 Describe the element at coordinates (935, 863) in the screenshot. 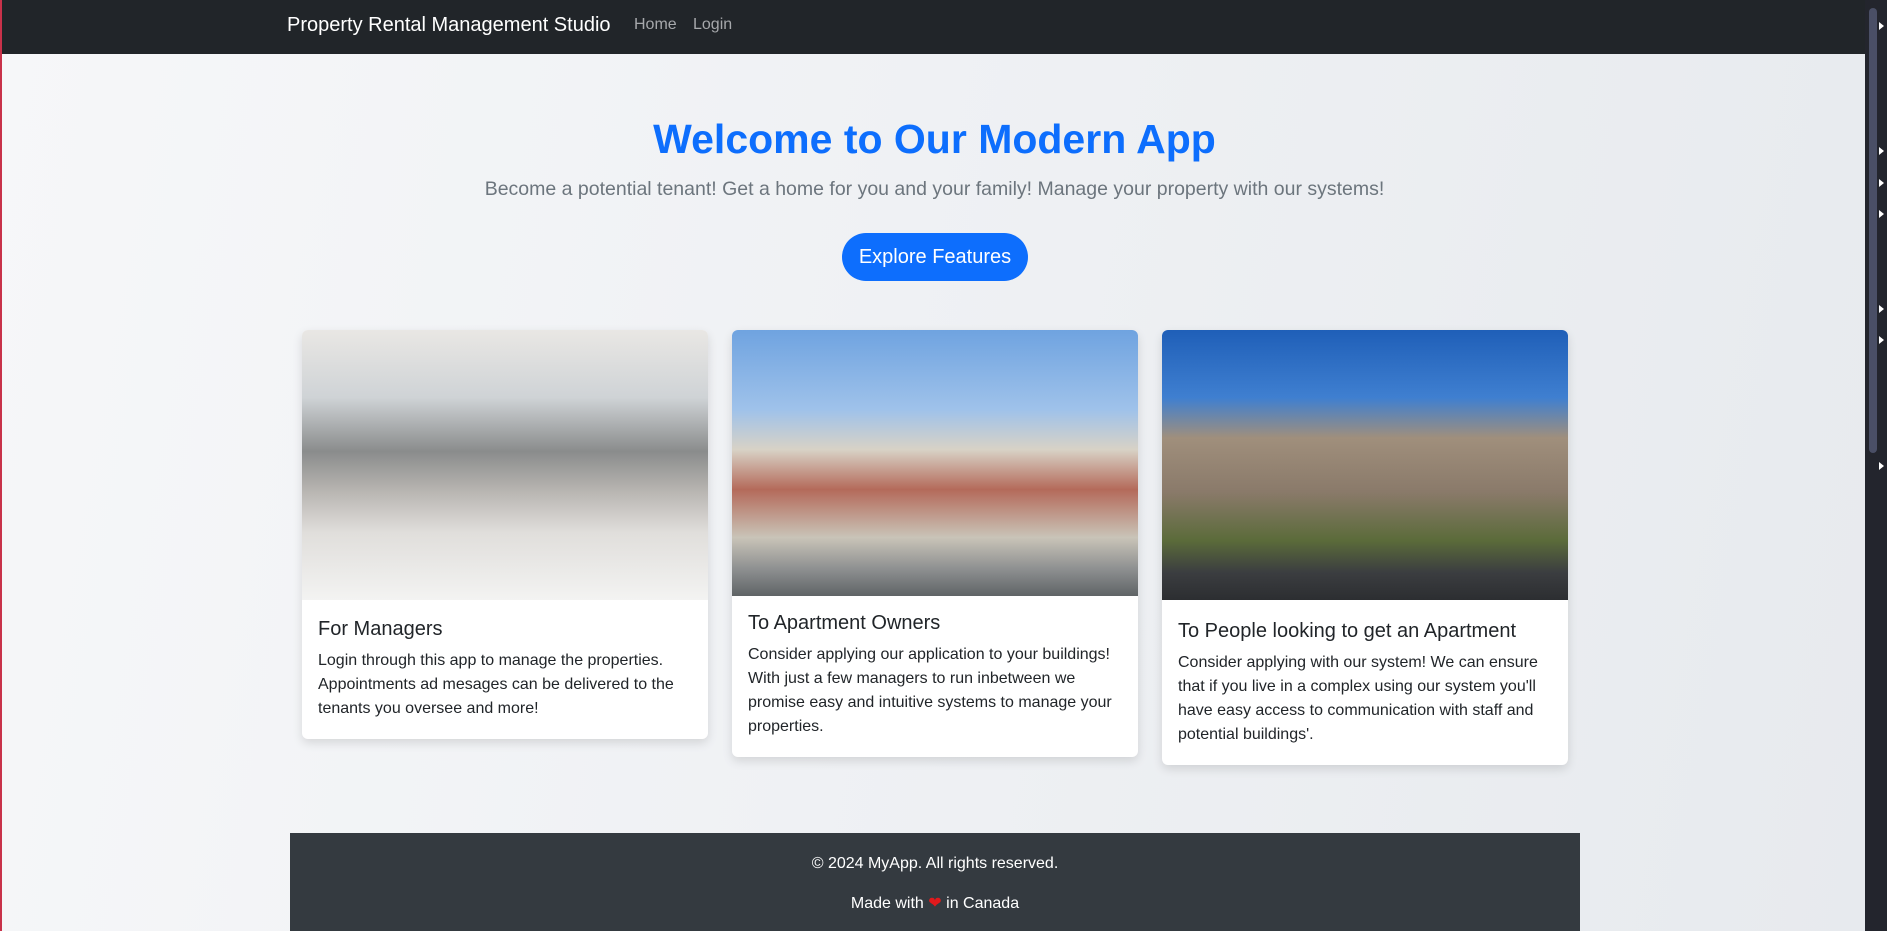

I see `footer-copyright: © 2024 MyApp. All rights reserved.` at that location.